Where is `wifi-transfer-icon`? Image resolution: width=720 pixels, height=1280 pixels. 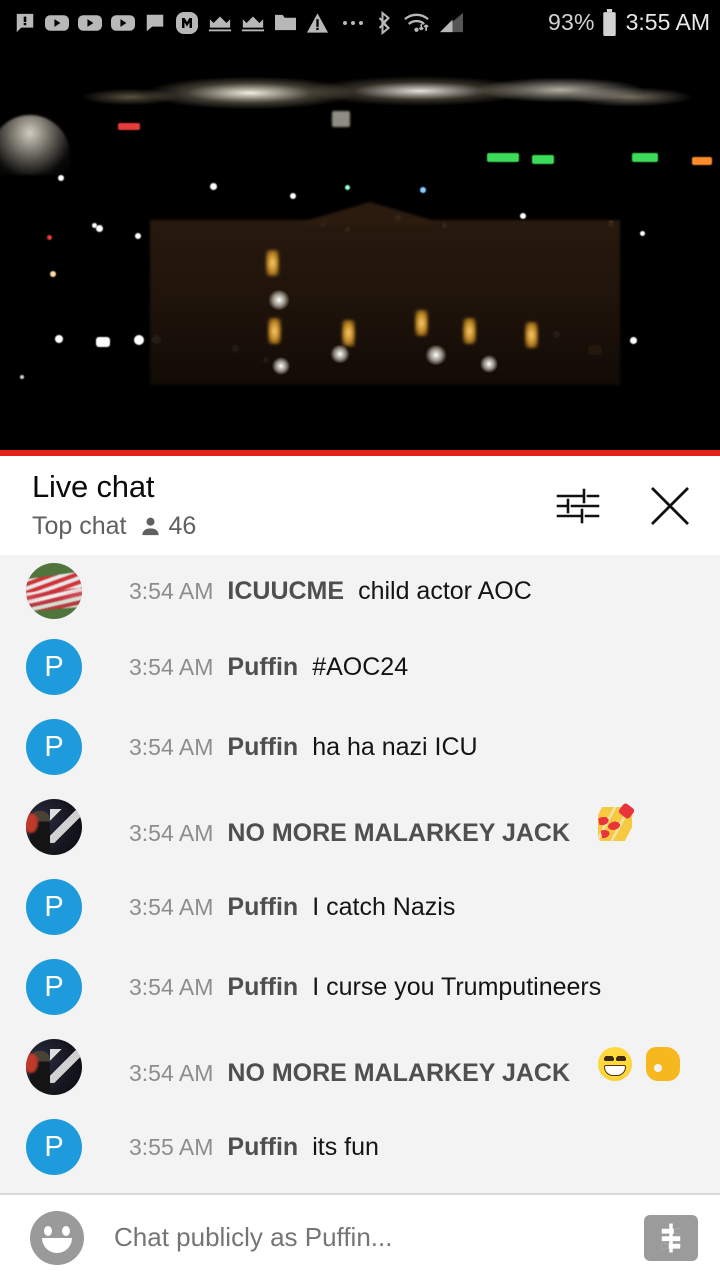 wifi-transfer-icon is located at coordinates (416, 22).